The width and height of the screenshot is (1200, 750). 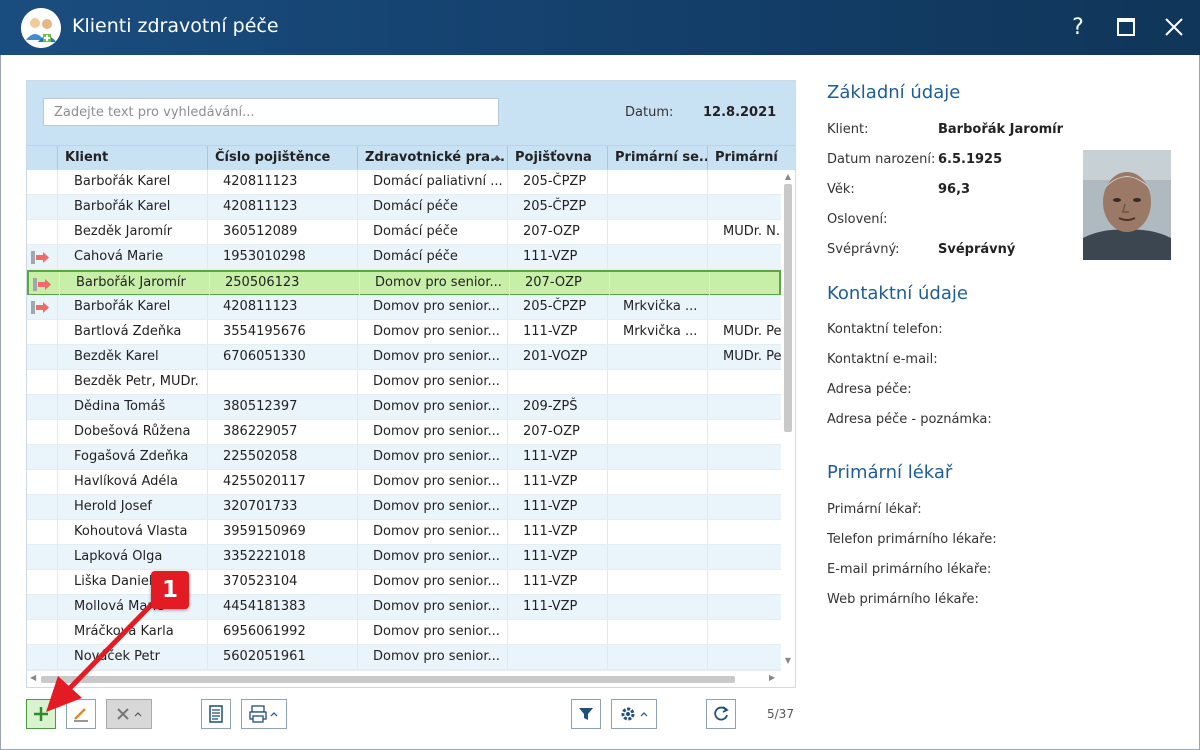 I want to click on help-button: ?, so click(x=1078, y=27).